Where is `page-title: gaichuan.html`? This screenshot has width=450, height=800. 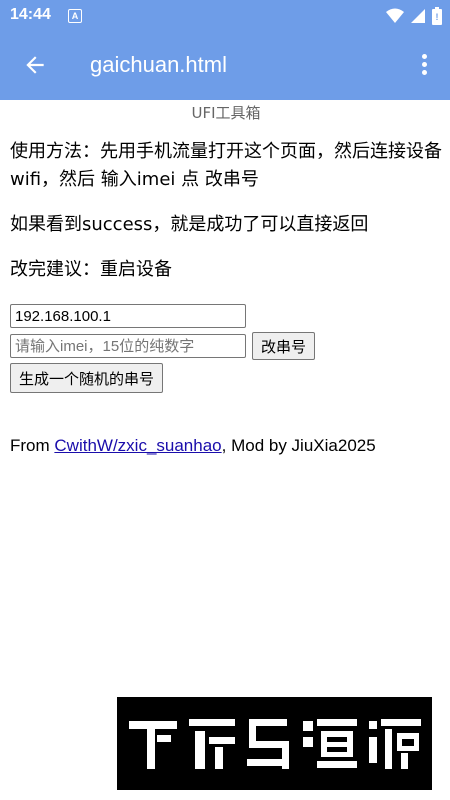
page-title: gaichuan.html is located at coordinates (158, 64).